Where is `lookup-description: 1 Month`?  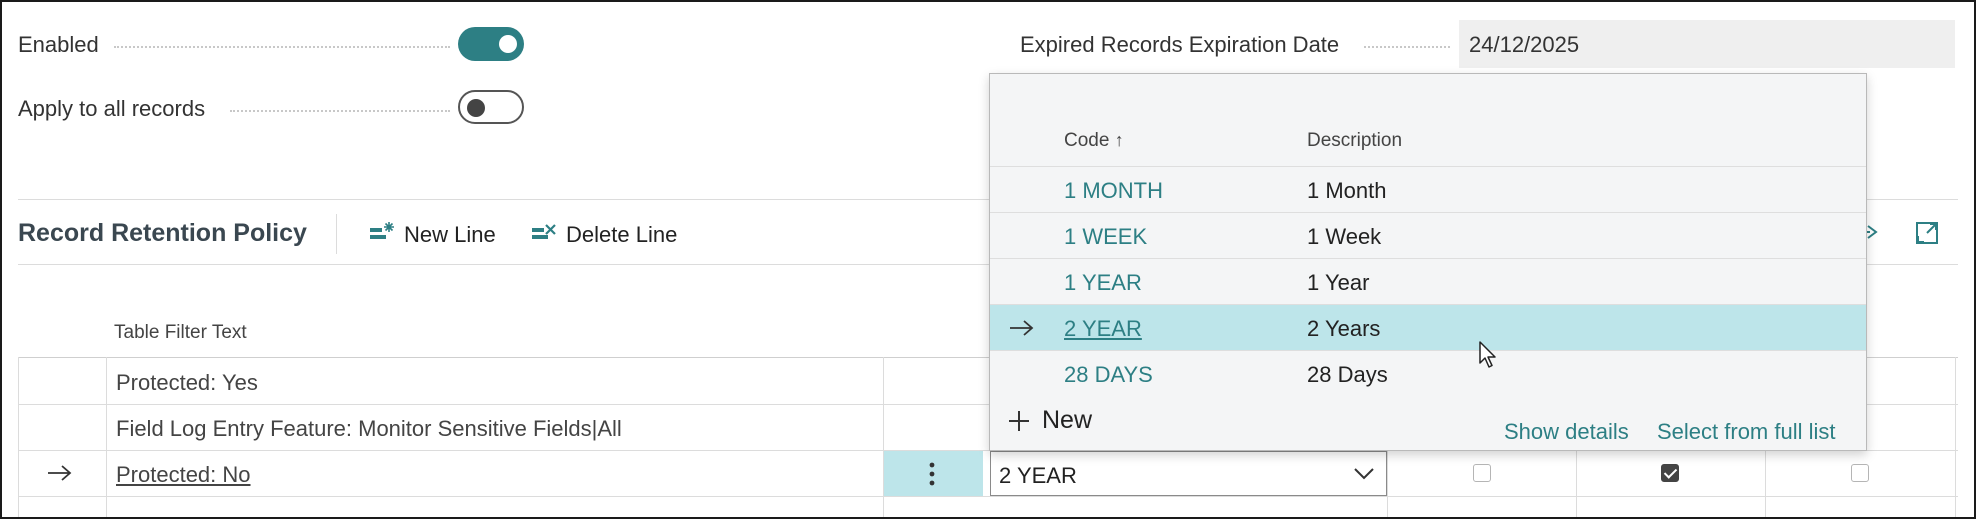
lookup-description: 1 Month is located at coordinates (1347, 190).